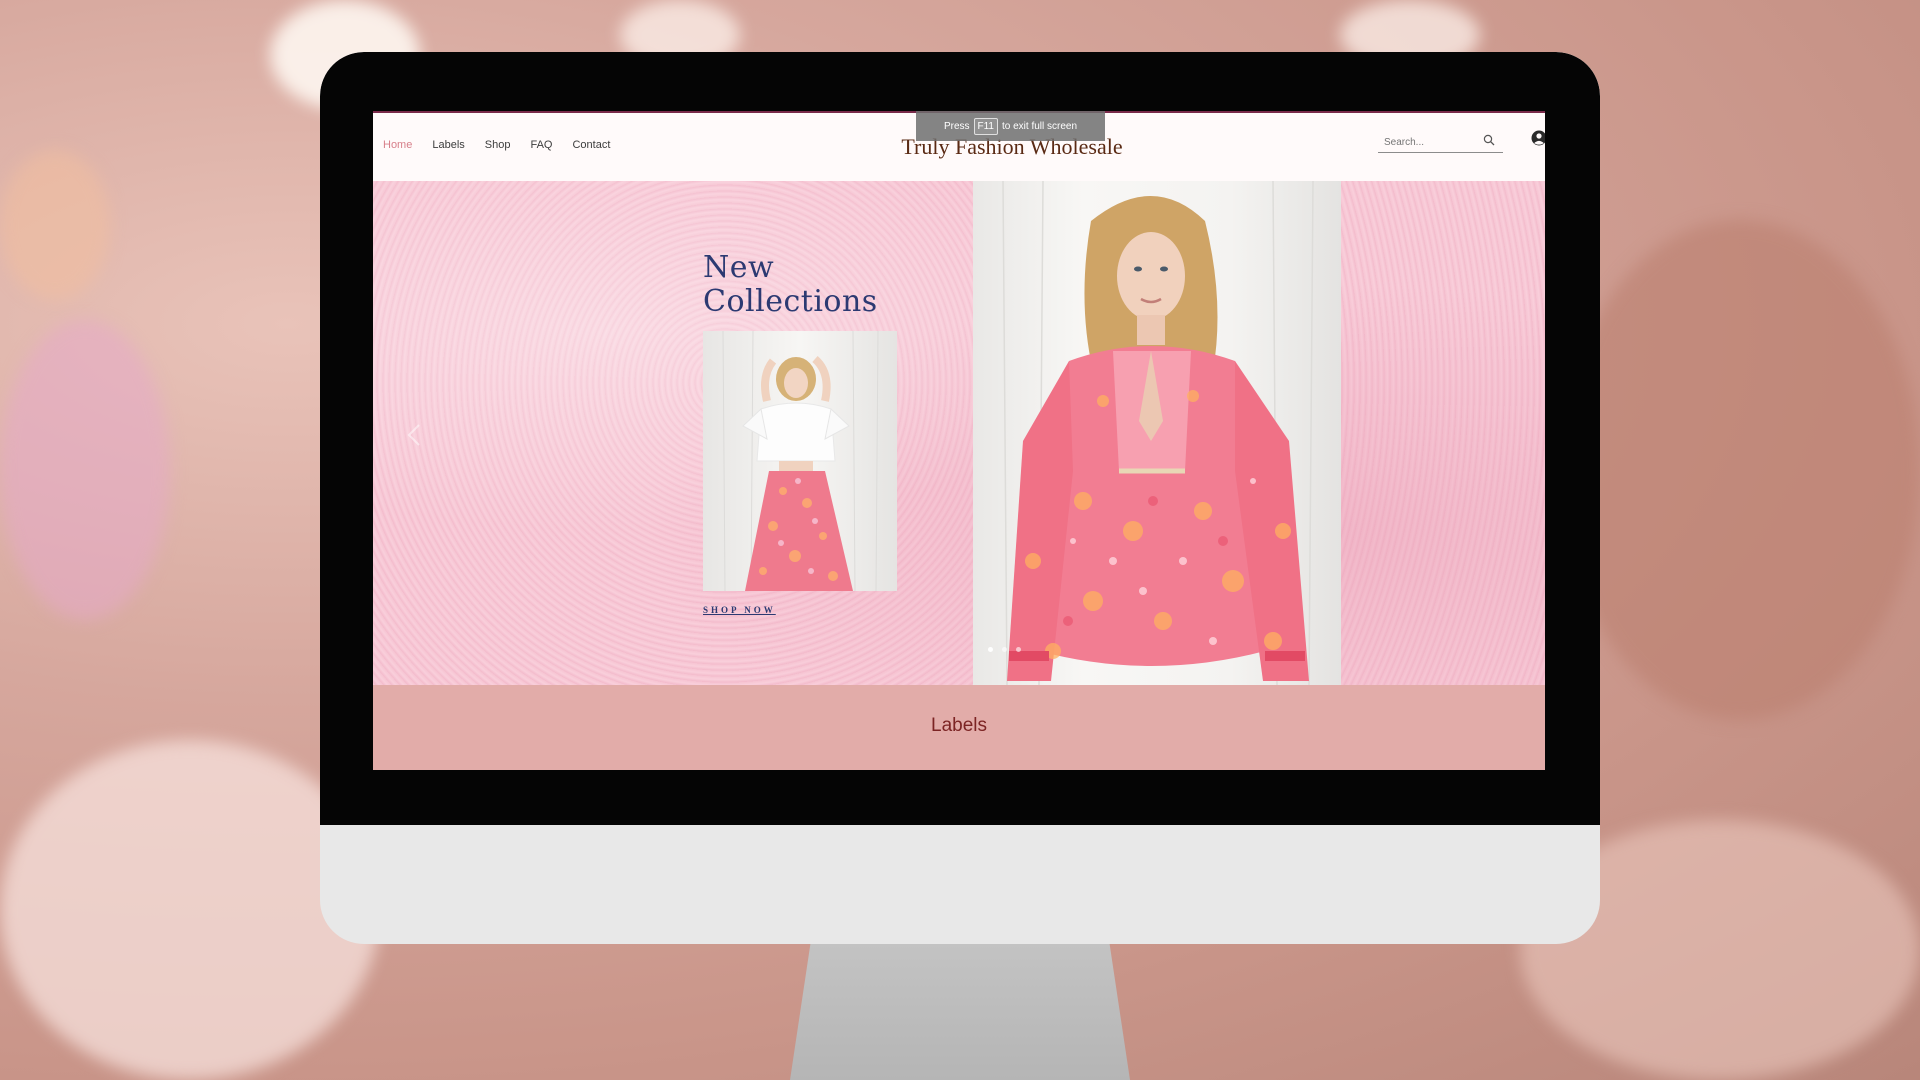 The height and width of the screenshot is (1080, 1920). I want to click on user-icon, so click(1538, 140).